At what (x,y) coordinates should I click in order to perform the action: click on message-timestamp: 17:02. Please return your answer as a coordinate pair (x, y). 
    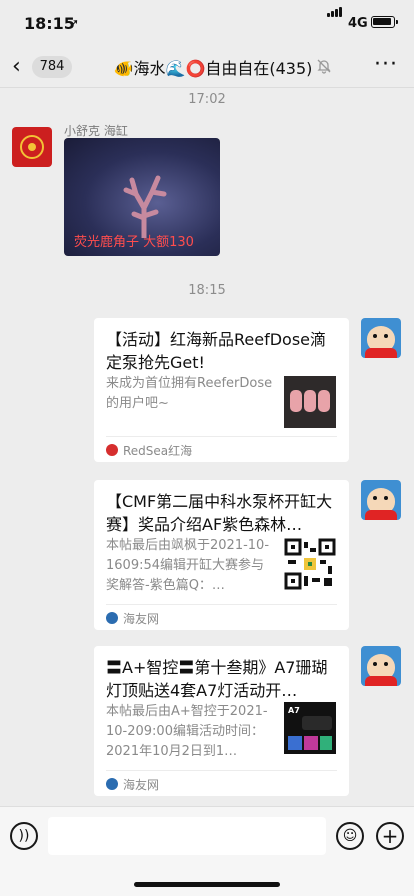
    Looking at the image, I should click on (207, 99).